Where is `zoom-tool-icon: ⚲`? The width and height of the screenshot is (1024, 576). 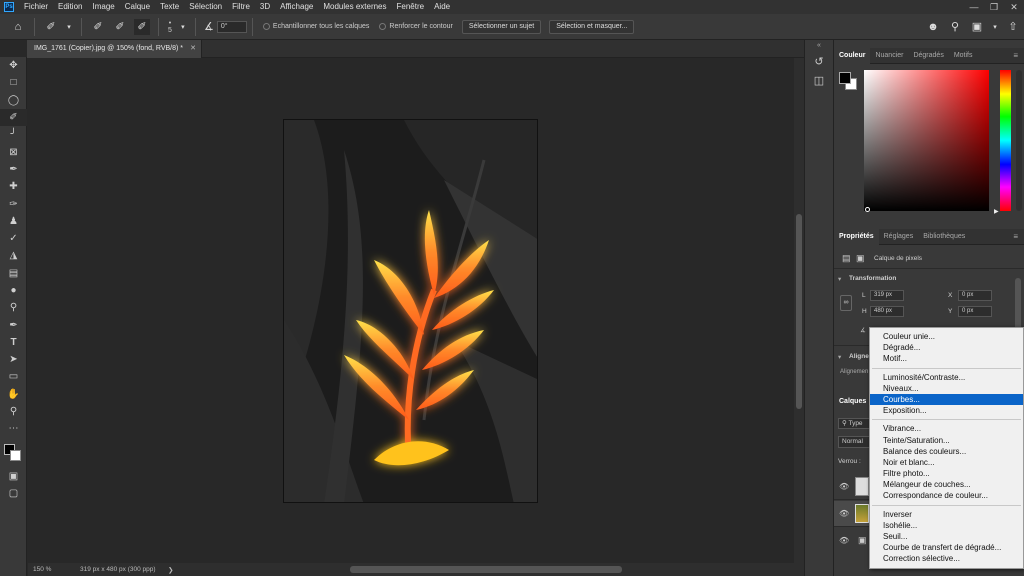 zoom-tool-icon: ⚲ is located at coordinates (13, 411).